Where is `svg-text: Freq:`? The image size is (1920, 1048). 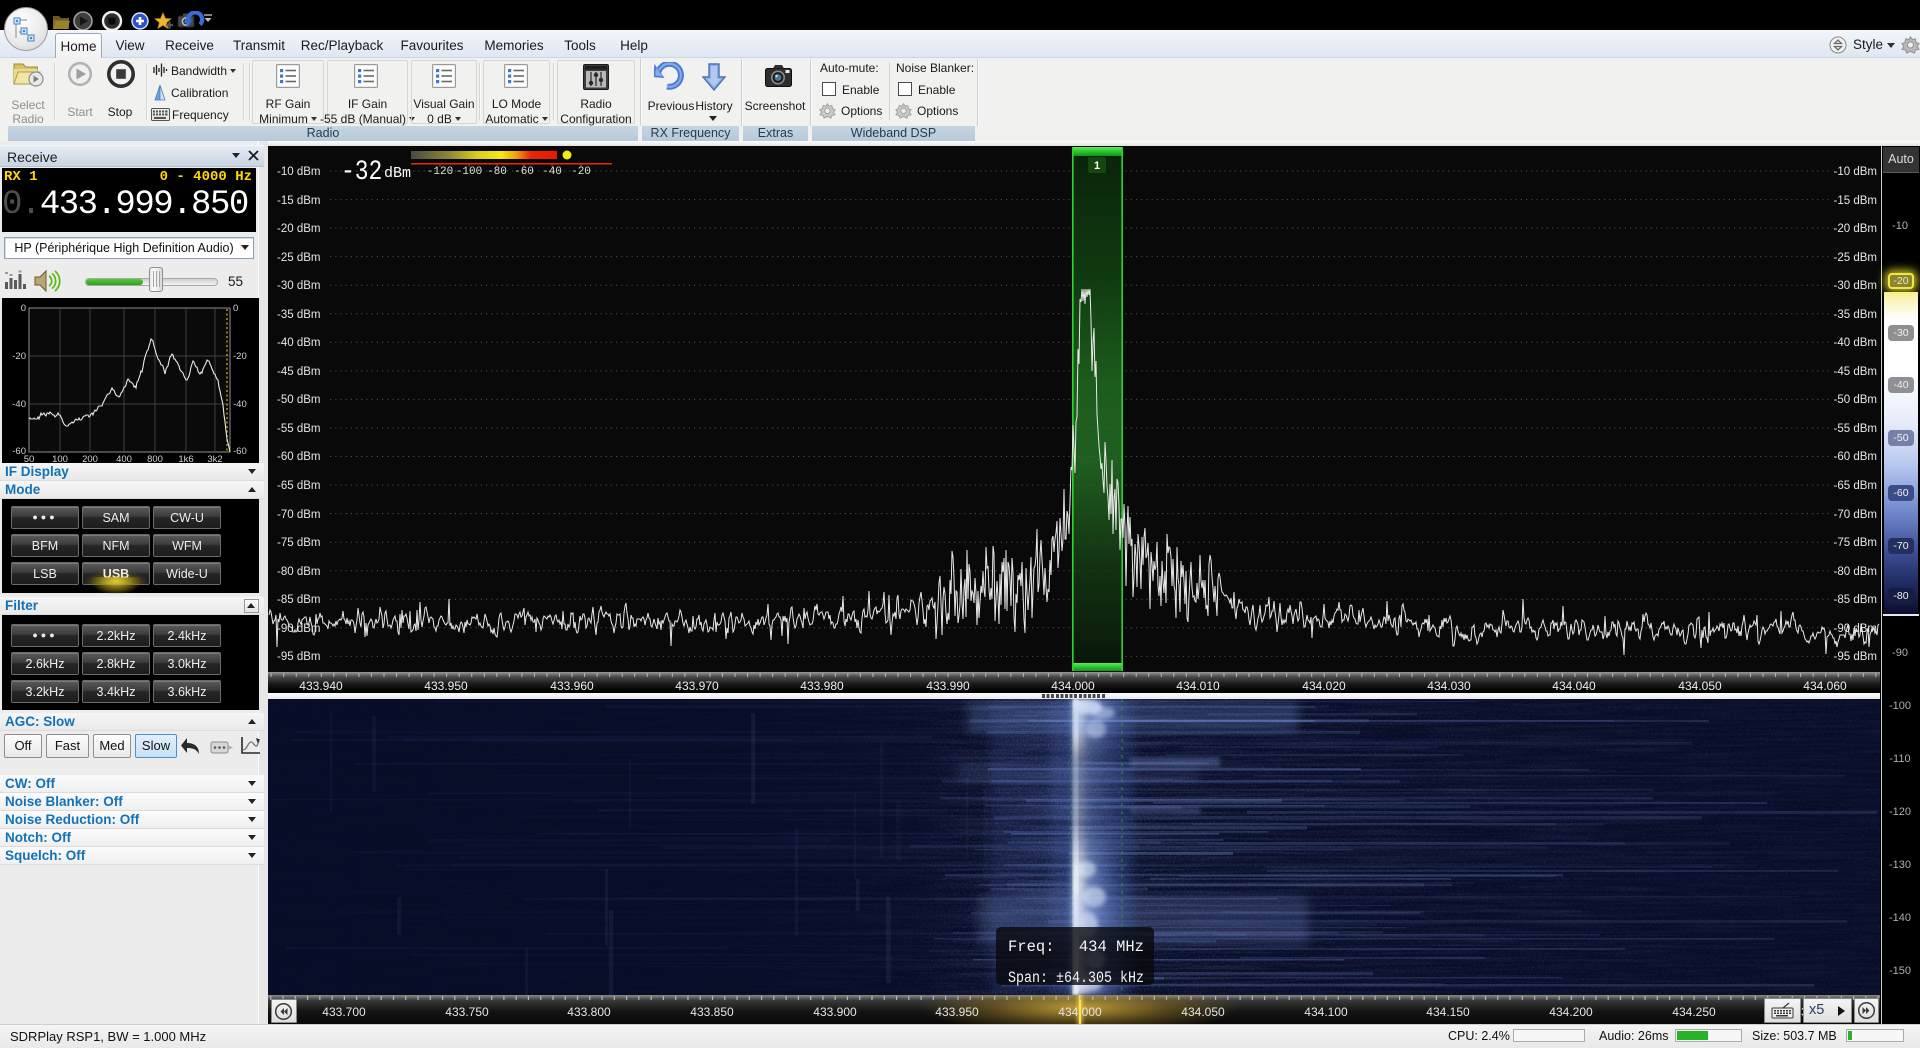 svg-text: Freq: is located at coordinates (1031, 947).